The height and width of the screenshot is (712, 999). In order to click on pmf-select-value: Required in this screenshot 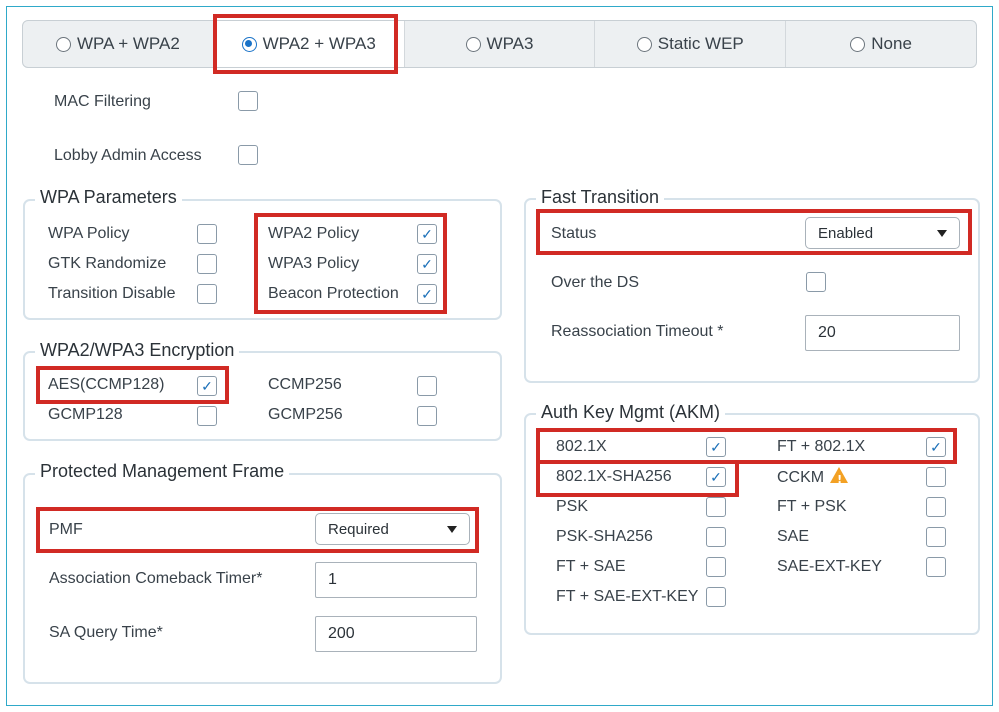, I will do `click(358, 529)`.